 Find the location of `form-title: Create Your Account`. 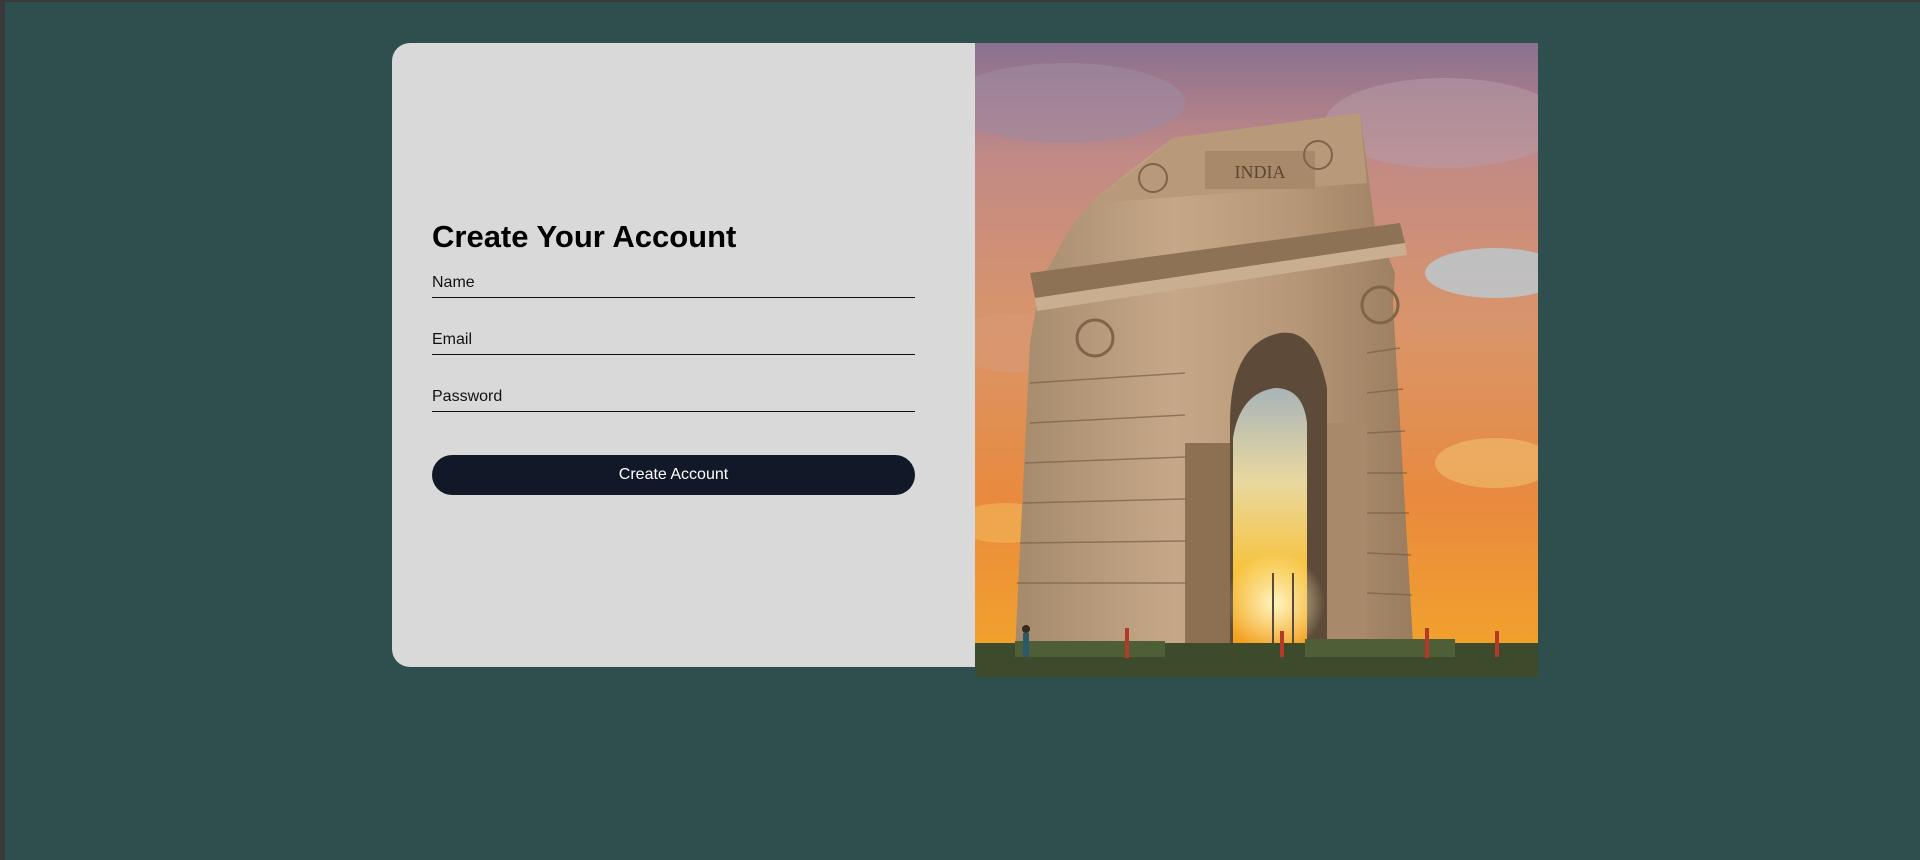

form-title: Create Your Account is located at coordinates (584, 236).